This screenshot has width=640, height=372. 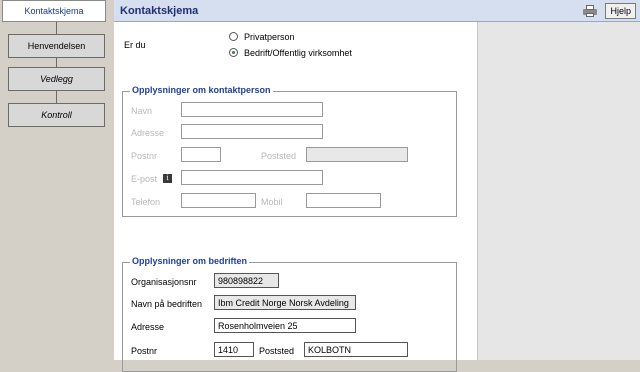 What do you see at coordinates (167, 304) in the screenshot?
I see `bedriftsnavn-label: Navn på bedriften` at bounding box center [167, 304].